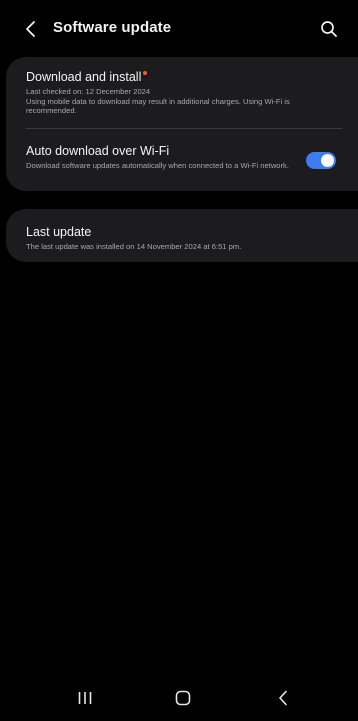  Describe the element at coordinates (184, 128) in the screenshot. I see `divider` at that location.